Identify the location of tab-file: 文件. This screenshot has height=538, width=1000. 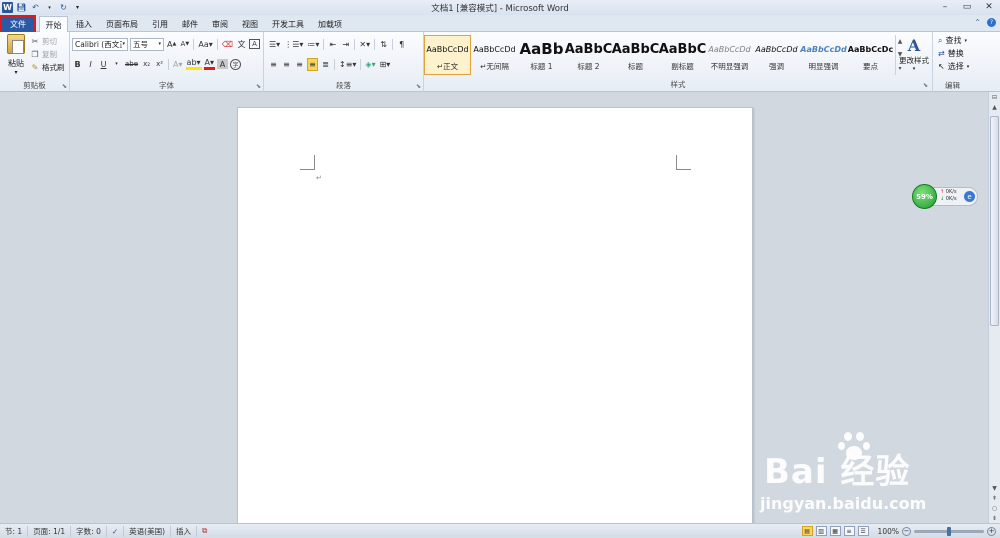
(18, 24).